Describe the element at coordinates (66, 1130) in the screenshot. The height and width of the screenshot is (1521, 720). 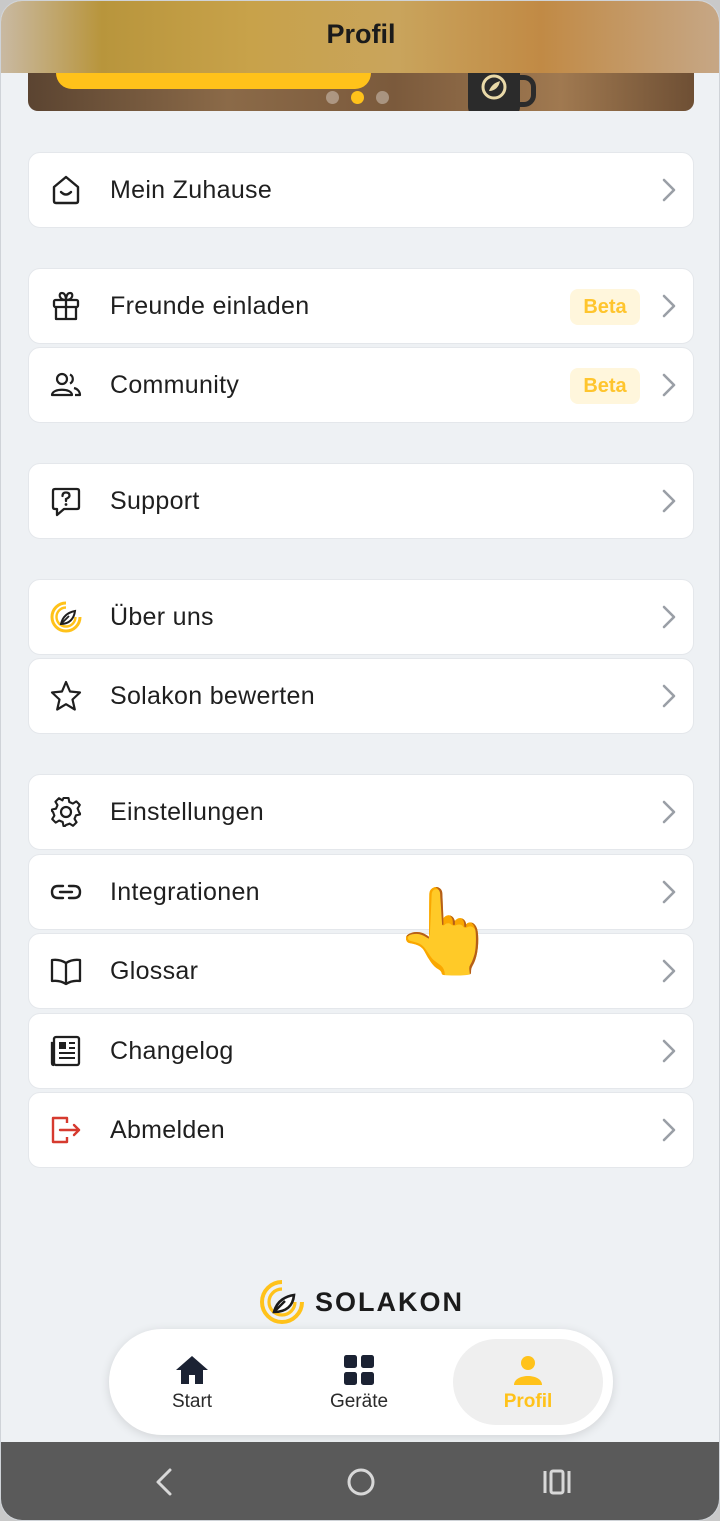
I see `logout-icon` at that location.